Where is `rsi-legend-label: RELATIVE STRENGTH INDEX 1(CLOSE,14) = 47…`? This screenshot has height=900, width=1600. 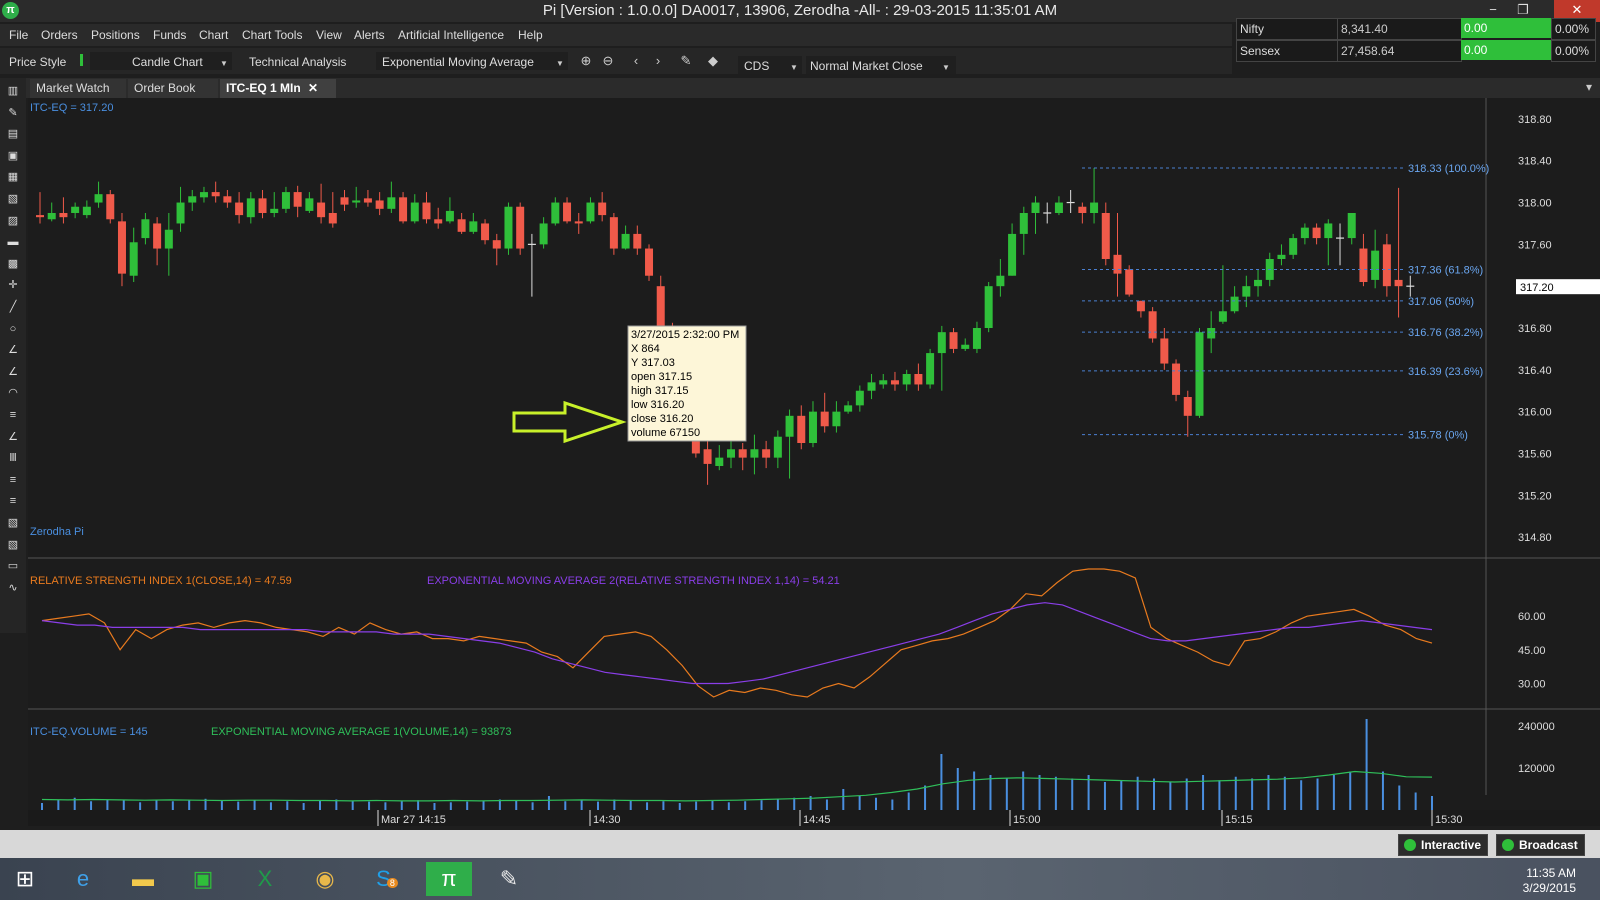
rsi-legend-label: RELATIVE STRENGTH INDEX 1(CLOSE,14) = 47… is located at coordinates (161, 581).